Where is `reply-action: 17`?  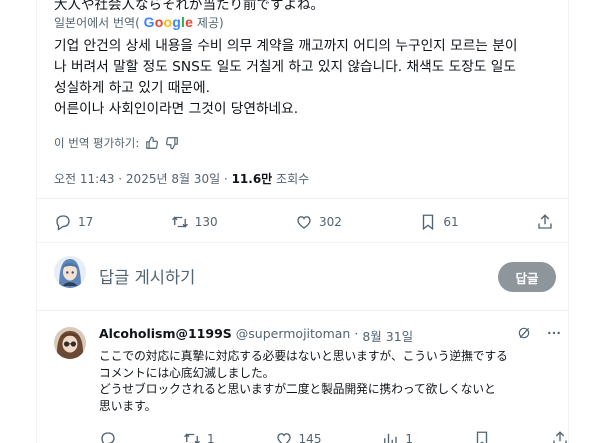 reply-action: 17 is located at coordinates (73, 222).